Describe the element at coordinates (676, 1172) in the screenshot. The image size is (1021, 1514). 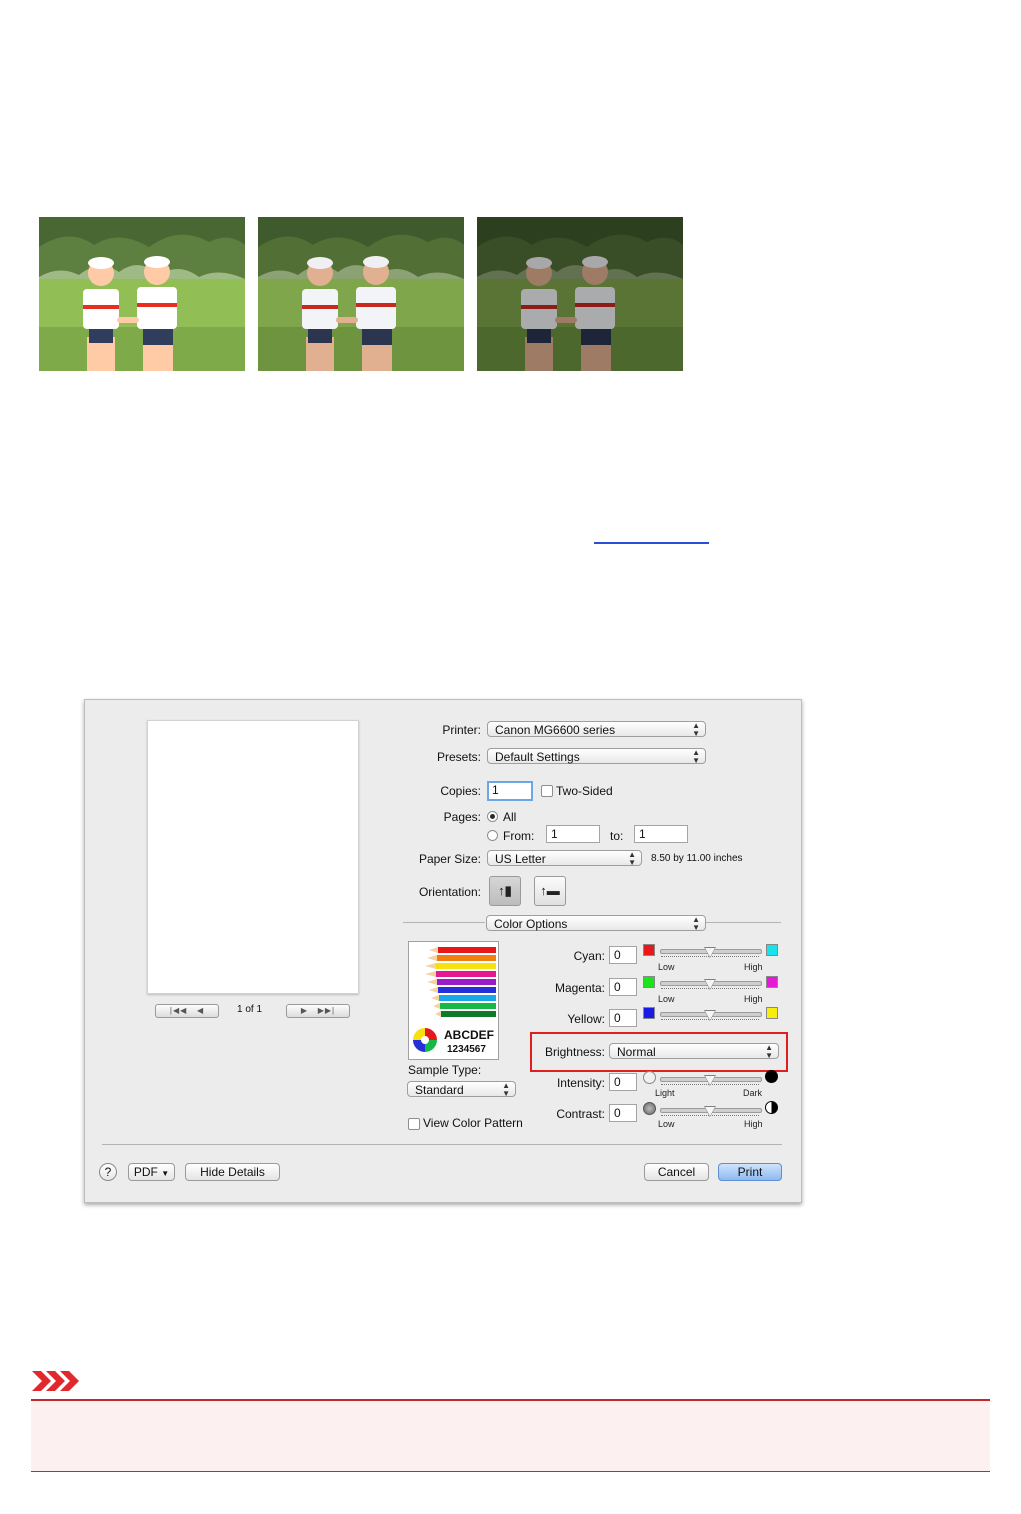
I see `cancel-button: Cancel` at that location.